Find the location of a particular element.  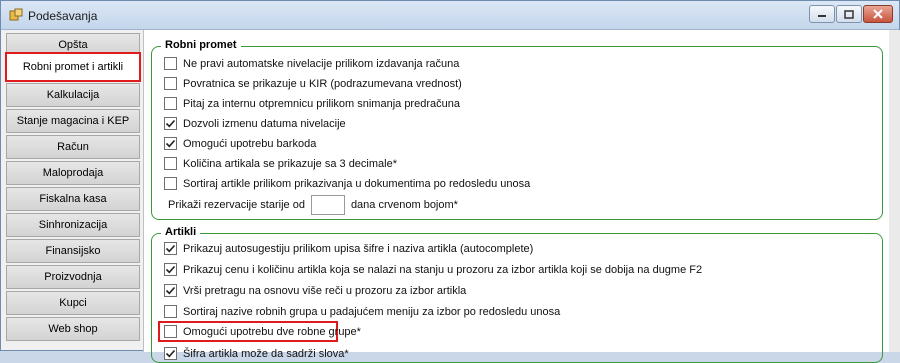

option-row: Omogući upotrebu dve robne grupe* is located at coordinates (262, 331).